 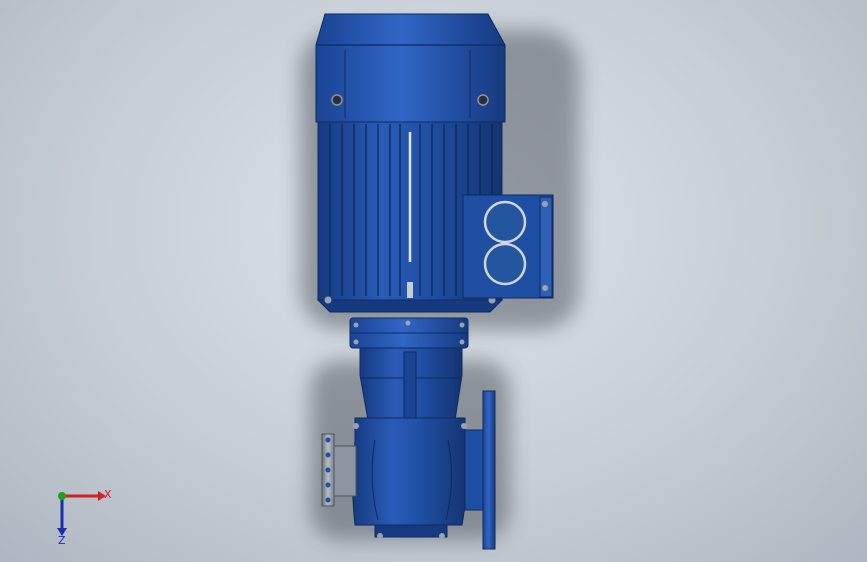 I want to click on terminal-box, so click(x=508, y=246).